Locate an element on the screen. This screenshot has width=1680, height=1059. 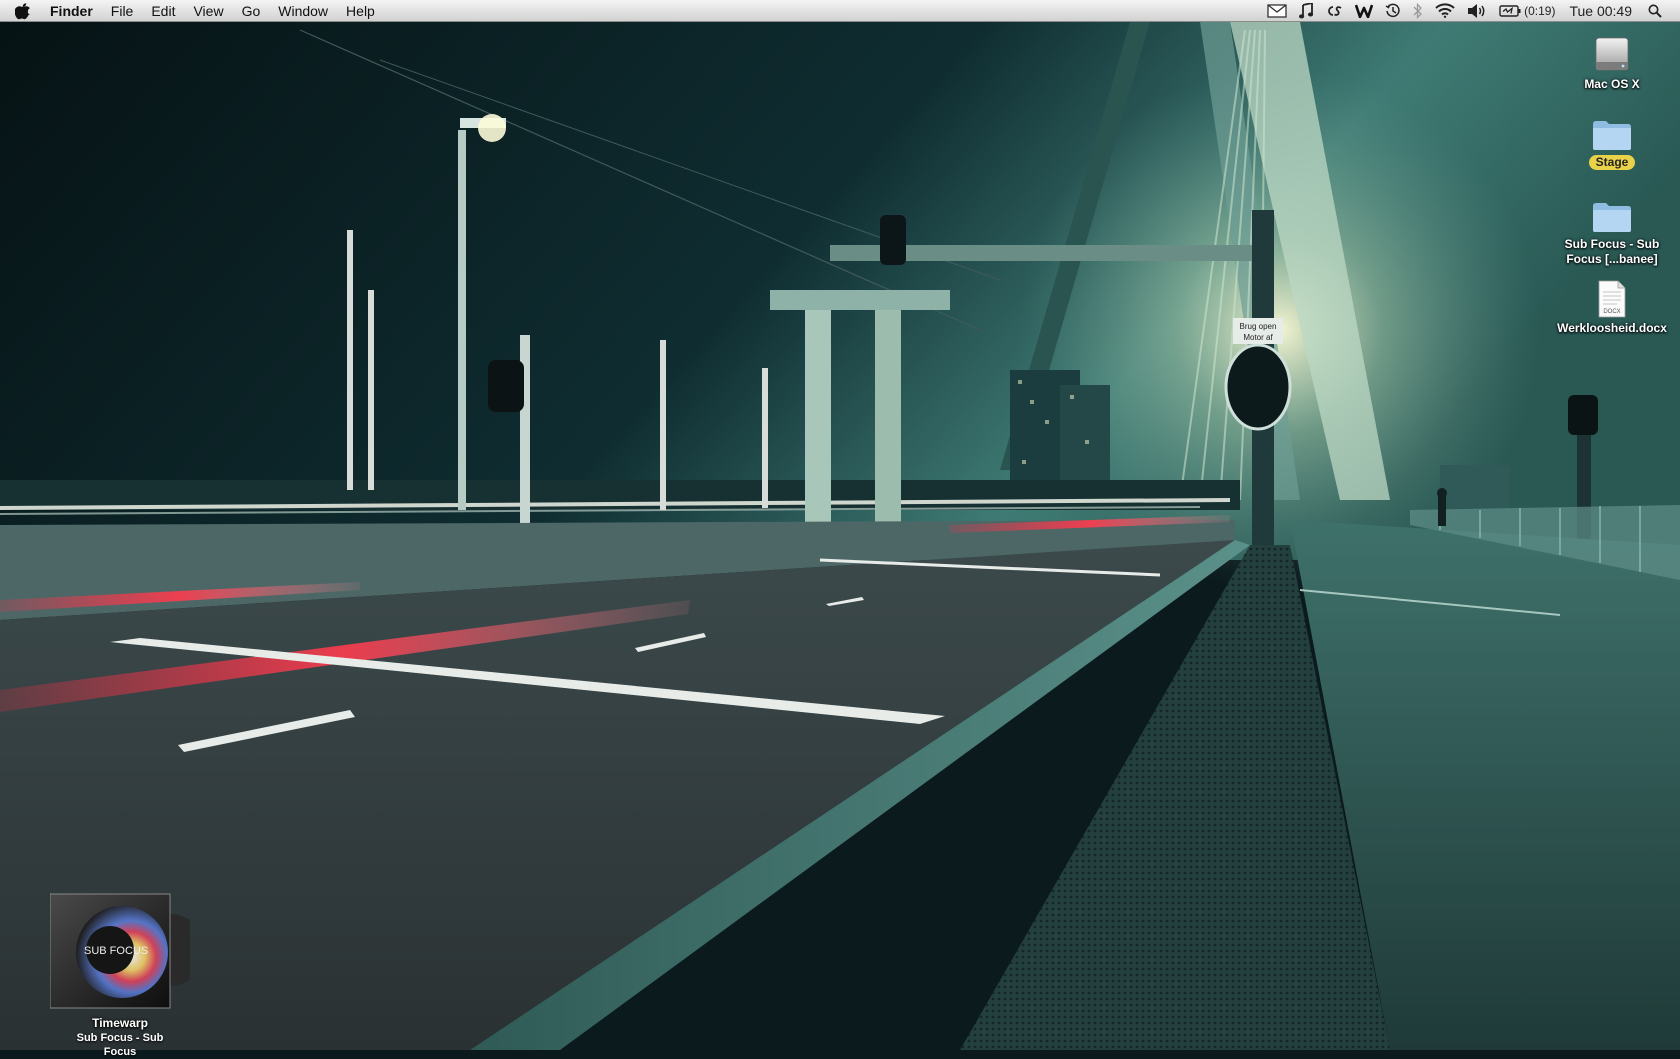
apple-menu is located at coordinates (23, 11).